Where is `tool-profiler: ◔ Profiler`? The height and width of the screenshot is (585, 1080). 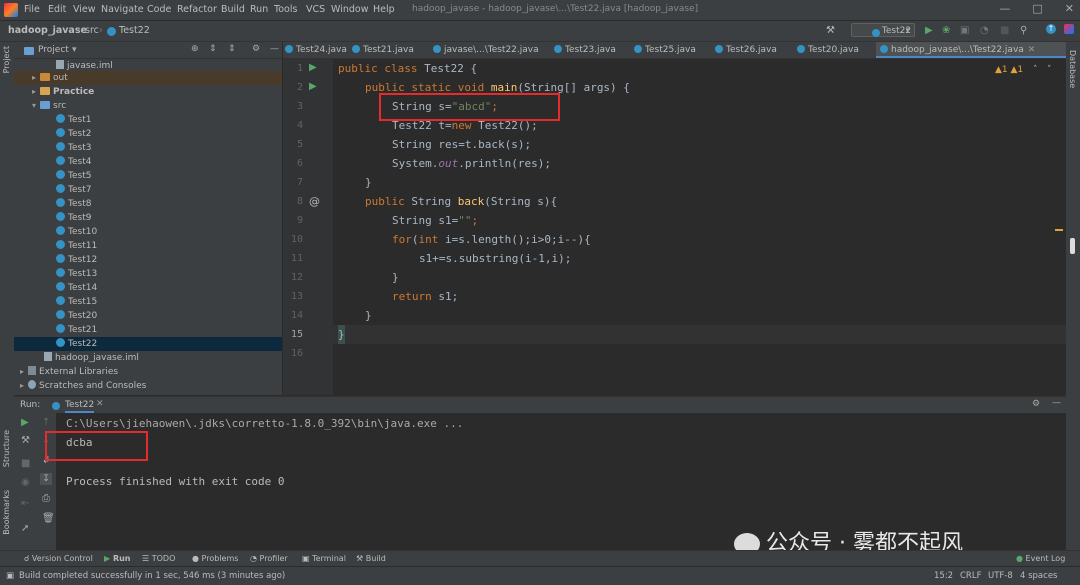 tool-profiler: ◔ Profiler is located at coordinates (269, 558).